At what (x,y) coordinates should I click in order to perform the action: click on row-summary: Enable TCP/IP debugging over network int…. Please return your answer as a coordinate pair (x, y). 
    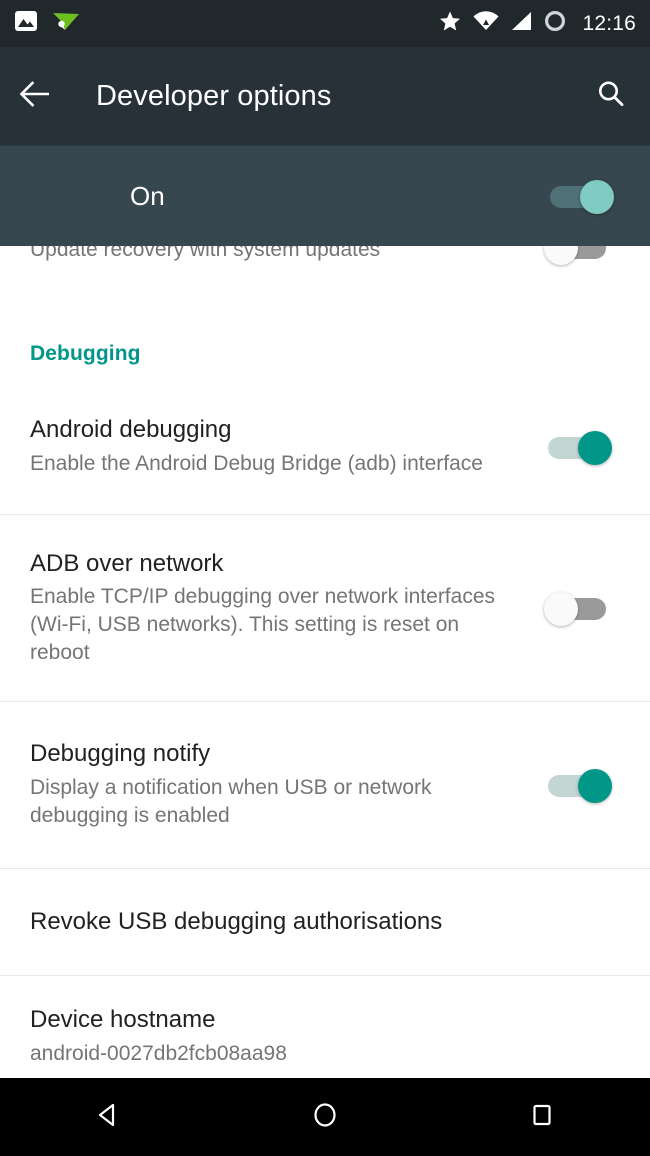
    Looking at the image, I should click on (263, 624).